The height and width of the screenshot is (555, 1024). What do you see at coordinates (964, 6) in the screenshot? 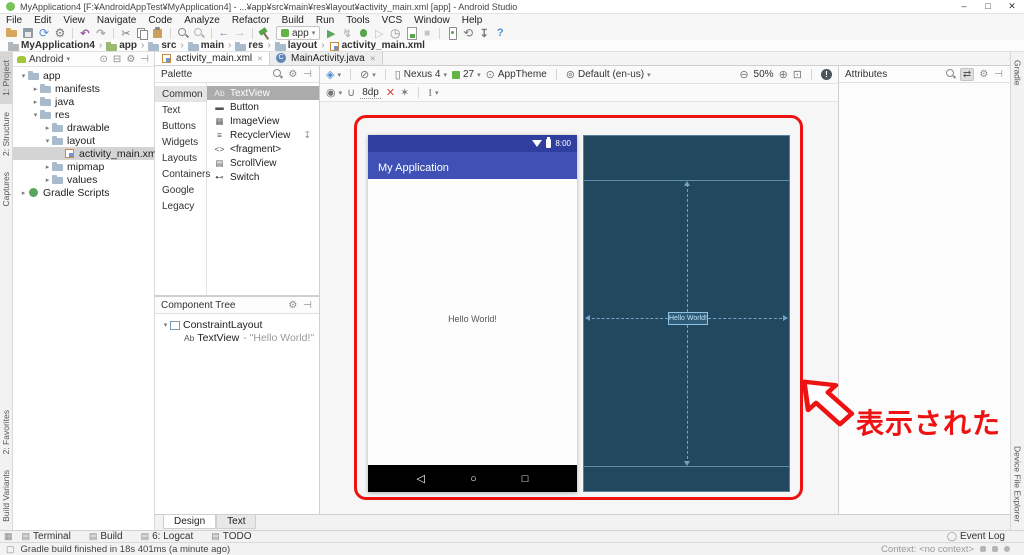
I see `minimize-button: –` at bounding box center [964, 6].